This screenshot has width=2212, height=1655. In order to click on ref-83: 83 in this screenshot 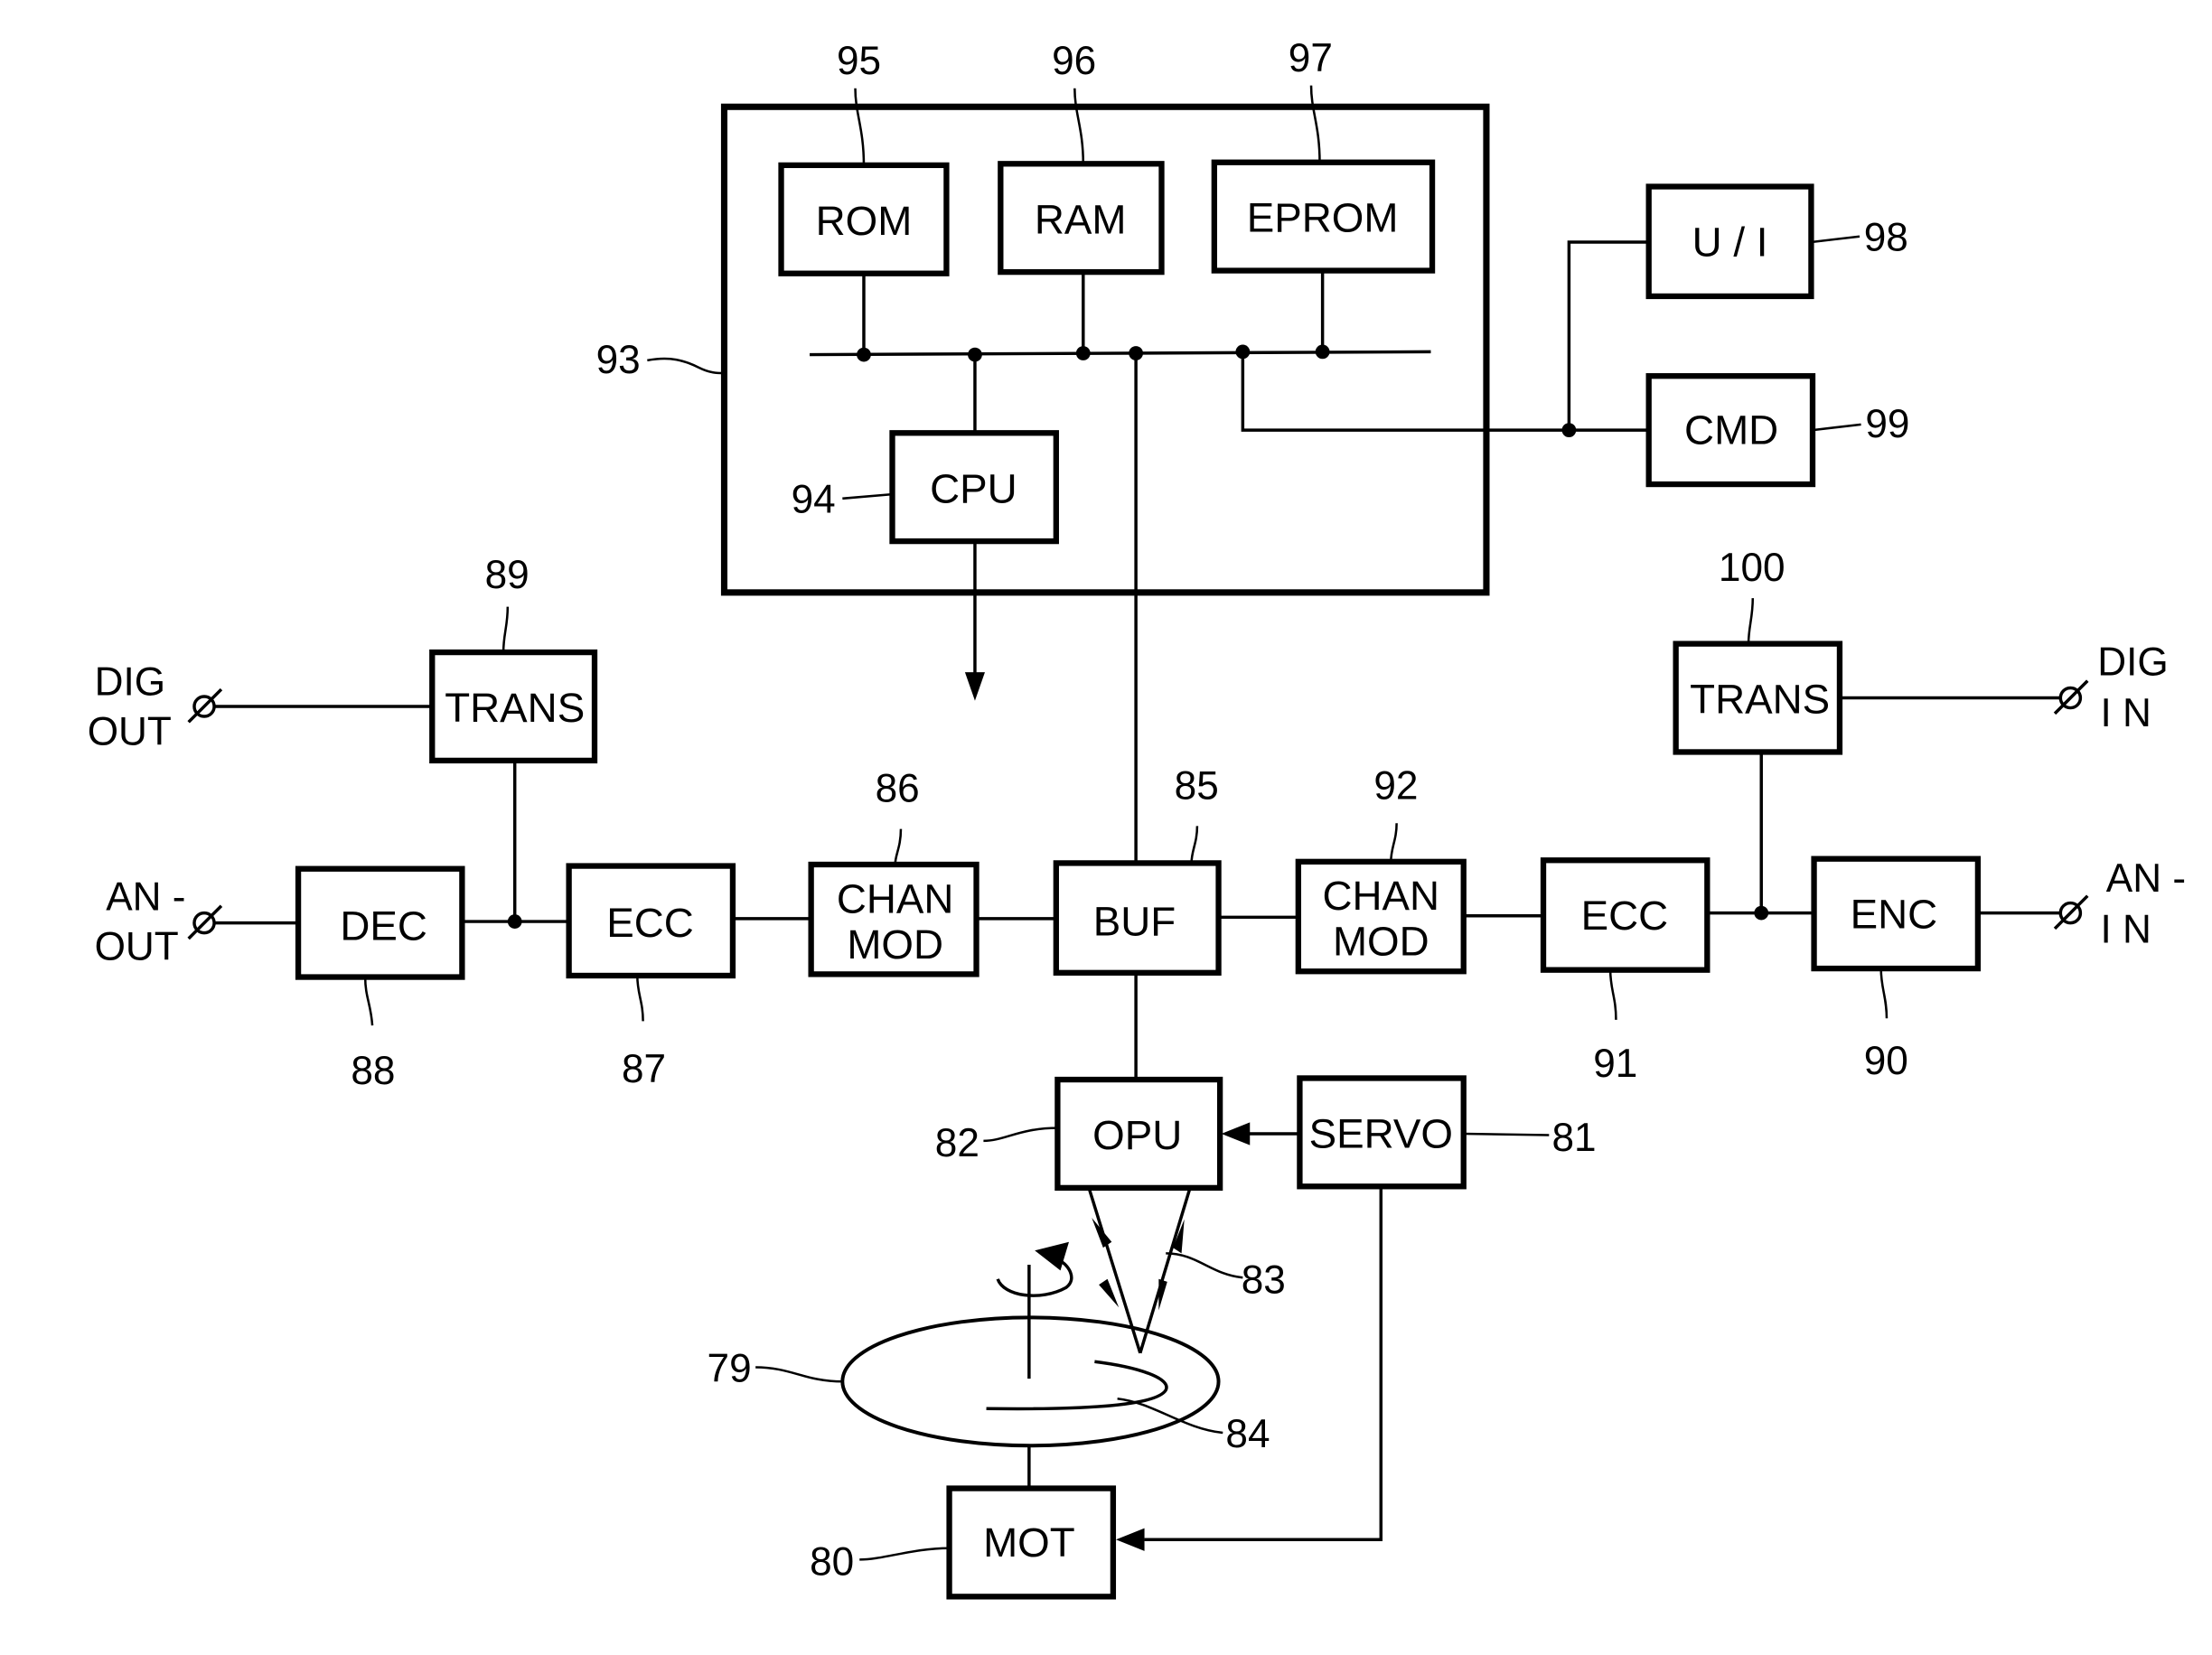, I will do `click(1264, 1281)`.